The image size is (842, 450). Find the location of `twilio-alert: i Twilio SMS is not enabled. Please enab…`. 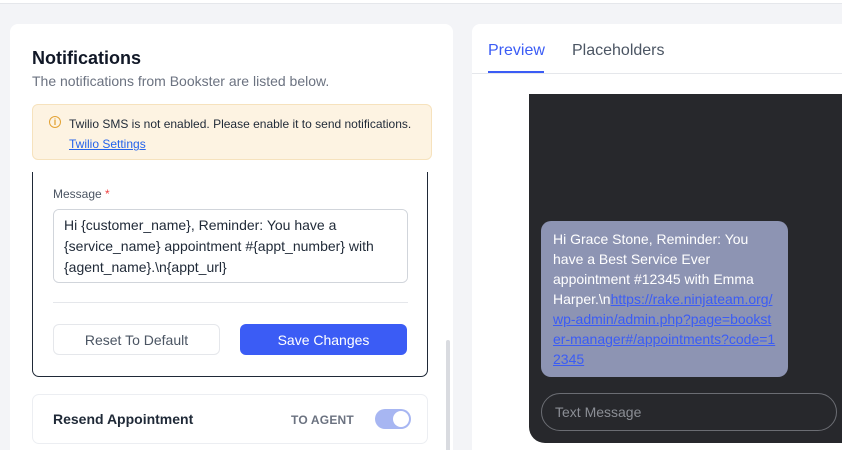

twilio-alert: i Twilio SMS is not enabled. Please enab… is located at coordinates (232, 132).